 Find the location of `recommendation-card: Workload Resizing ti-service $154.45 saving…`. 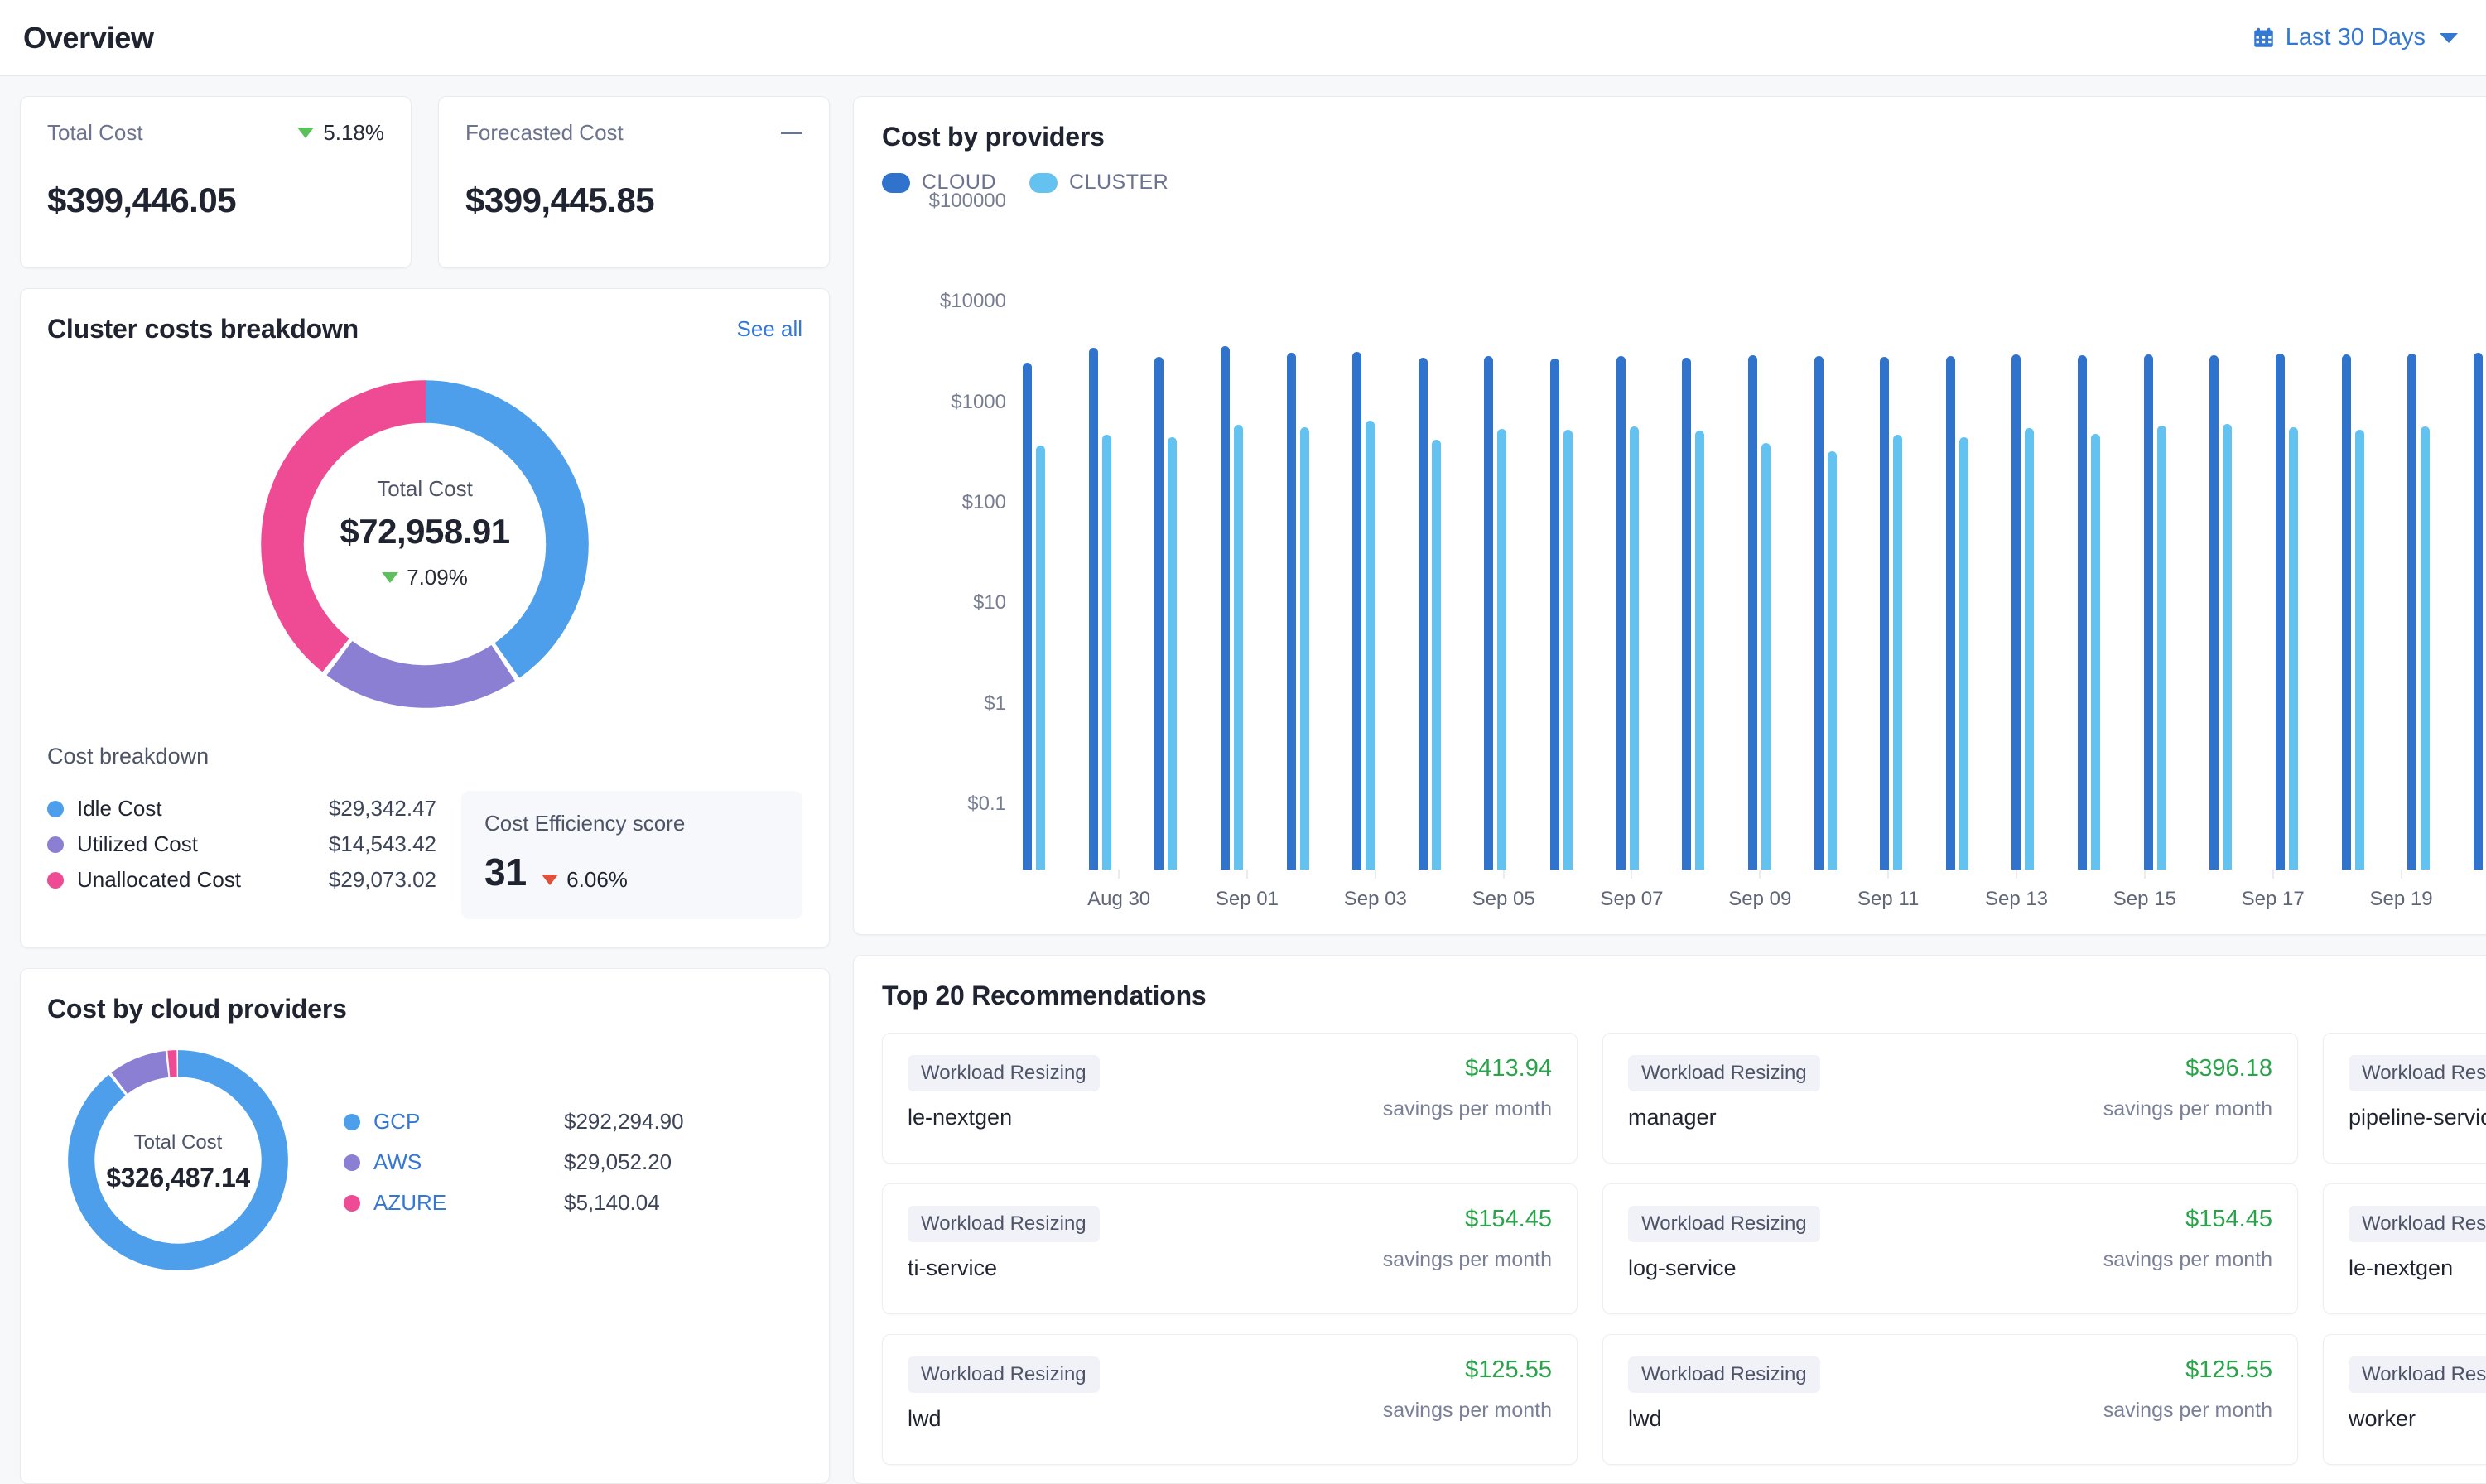

recommendation-card: Workload Resizing ti-service $154.45 saving… is located at coordinates (1230, 1248).